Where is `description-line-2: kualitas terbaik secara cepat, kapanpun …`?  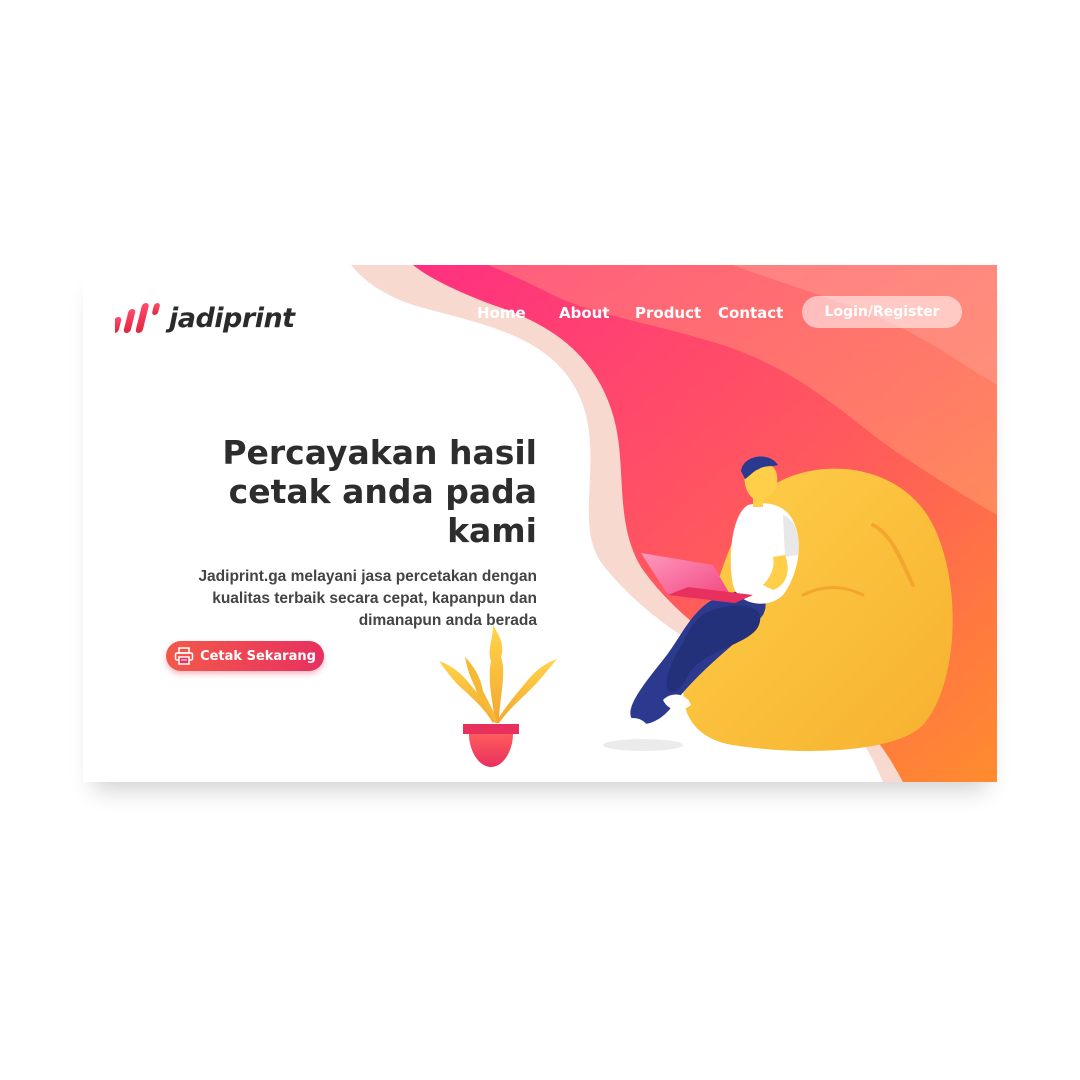
description-line-2: kualitas terbaik secara cepat, kapanpun … is located at coordinates (374, 598).